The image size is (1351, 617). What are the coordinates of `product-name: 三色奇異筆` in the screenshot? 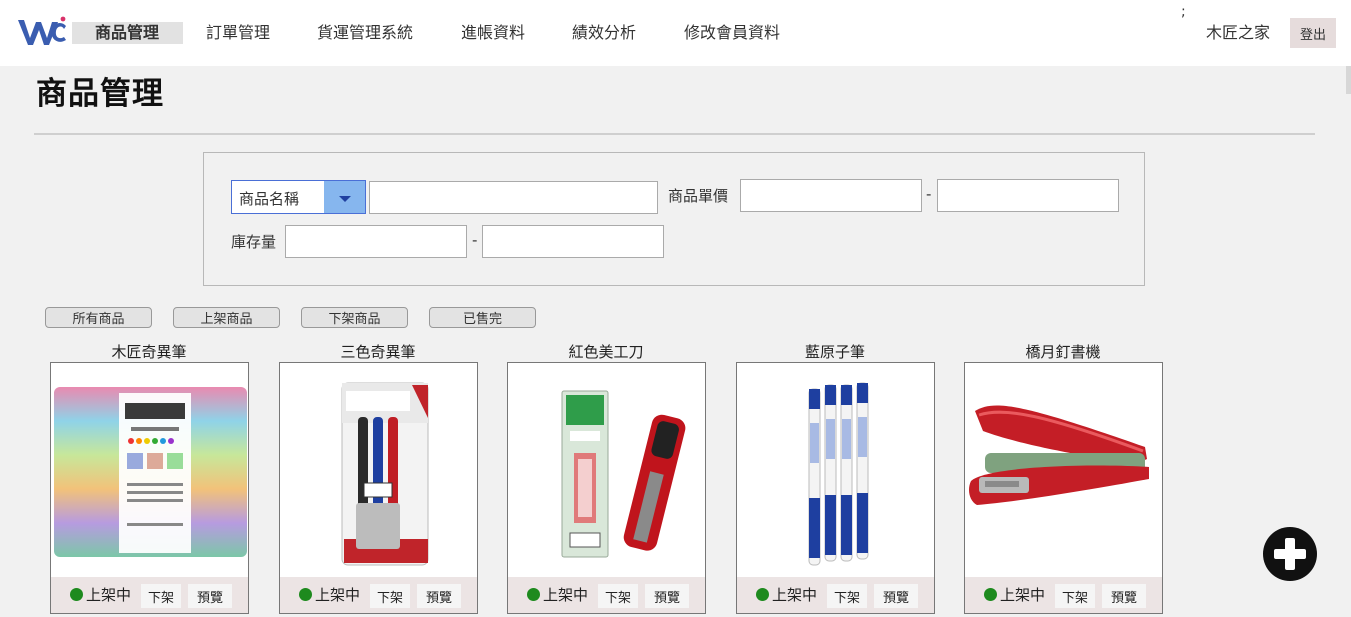 It's located at (378, 352).